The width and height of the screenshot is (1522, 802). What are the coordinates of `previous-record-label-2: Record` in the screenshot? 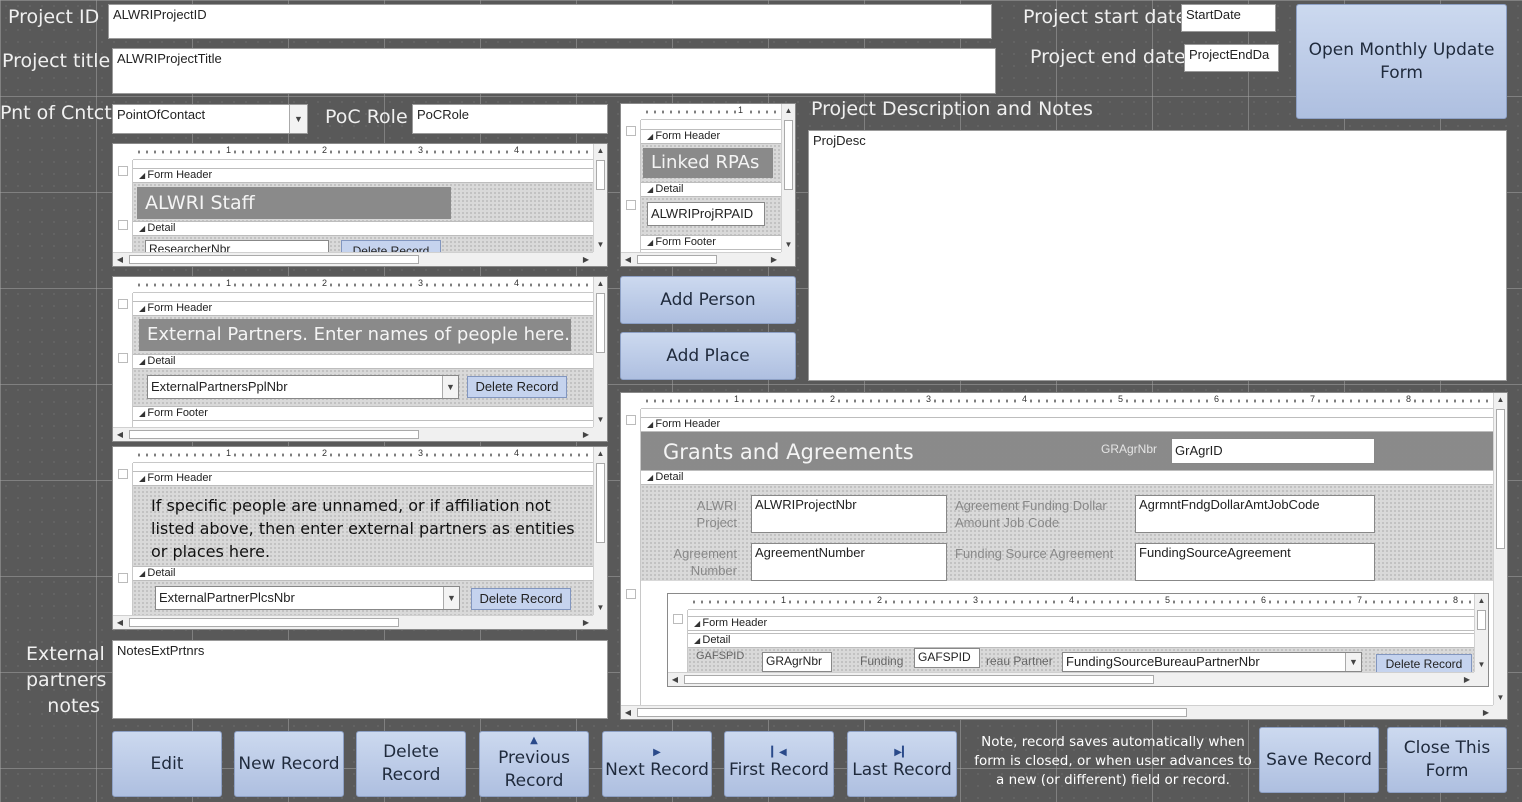 It's located at (534, 781).